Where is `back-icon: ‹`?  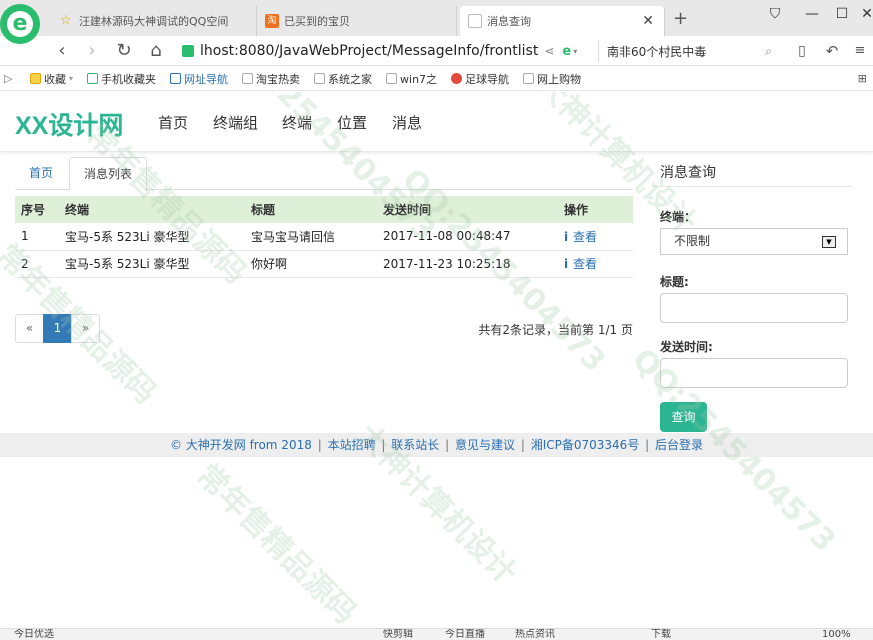 back-icon: ‹ is located at coordinates (62, 51).